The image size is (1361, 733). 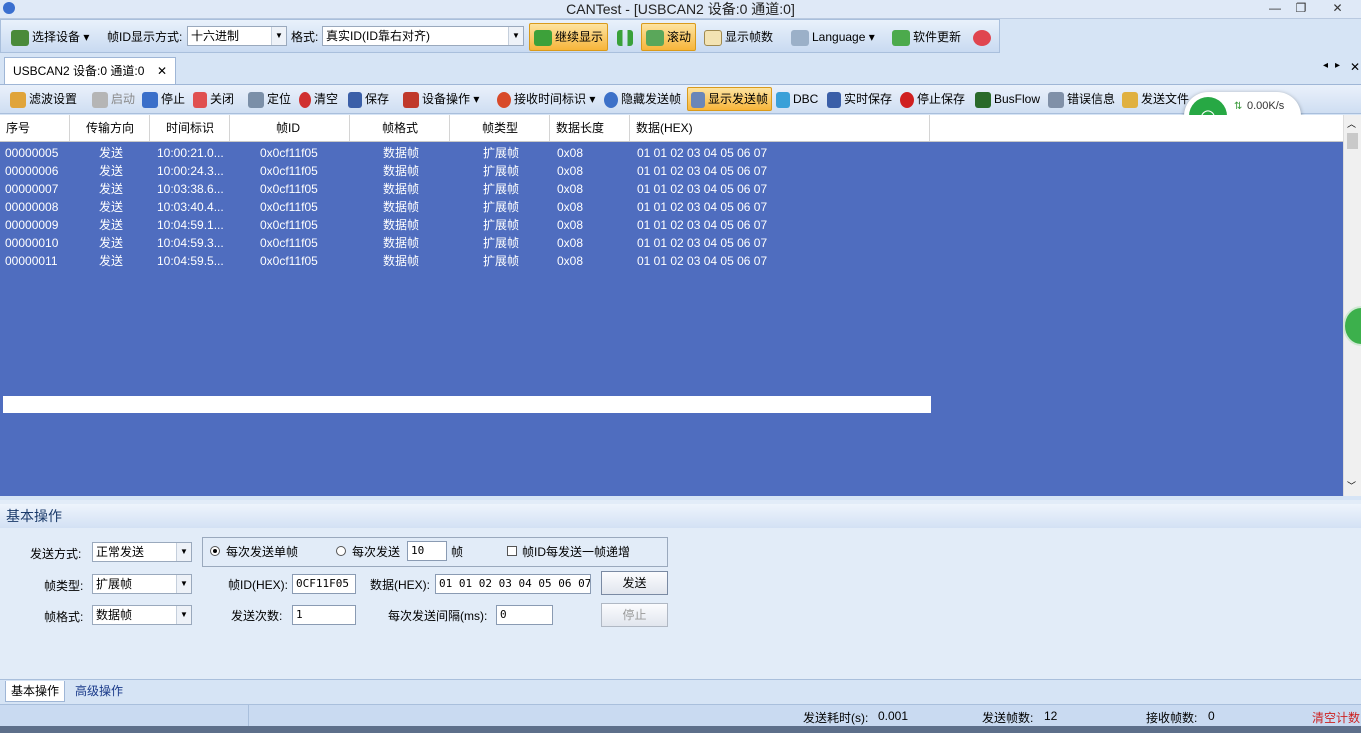 What do you see at coordinates (669, 37) in the screenshot?
I see `scroll-button: 滚动` at bounding box center [669, 37].